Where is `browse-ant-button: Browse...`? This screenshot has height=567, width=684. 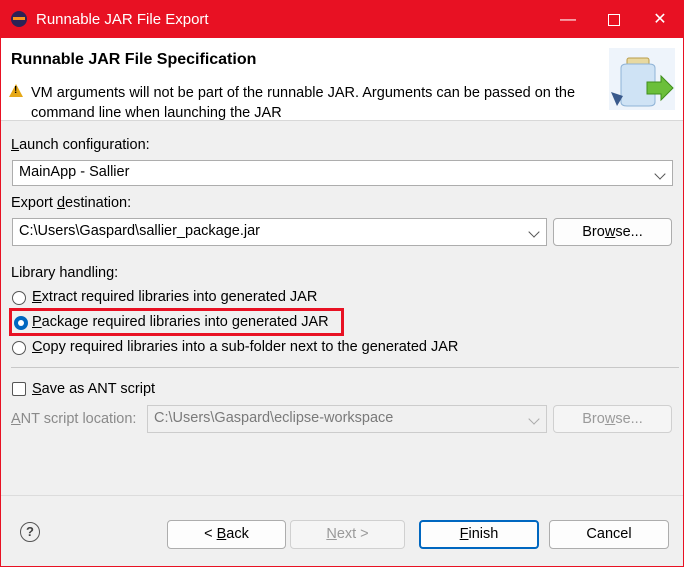
browse-ant-button: Browse... is located at coordinates (612, 419).